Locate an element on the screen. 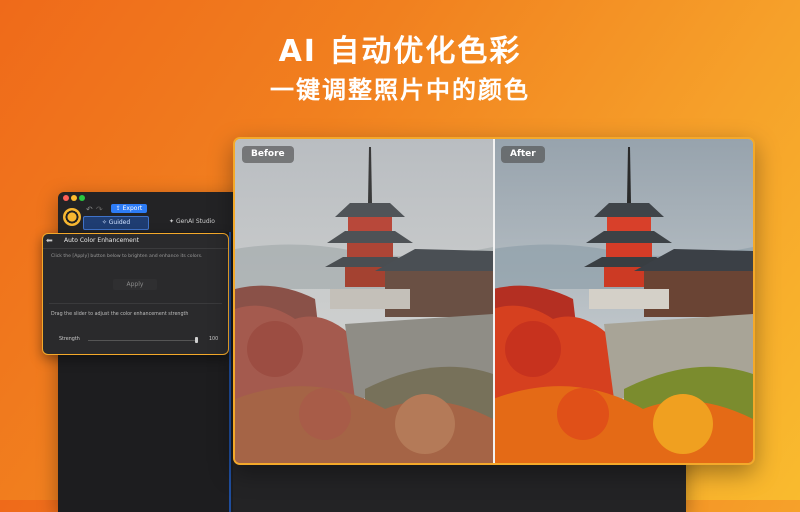 The height and width of the screenshot is (512, 800). export-label: Export is located at coordinates (132, 208).